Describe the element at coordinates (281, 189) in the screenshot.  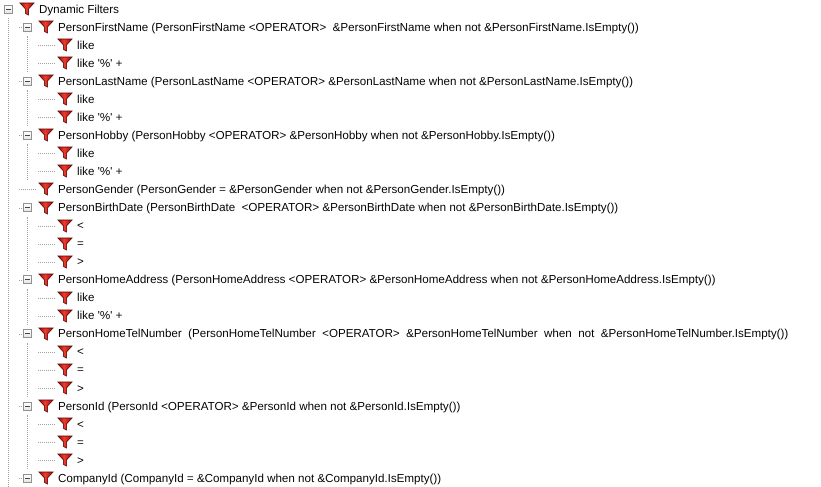
I see `tree-item: PersonGender (PersonGender = &PersonGender when not &PersonGender.IsEmpty())` at that location.